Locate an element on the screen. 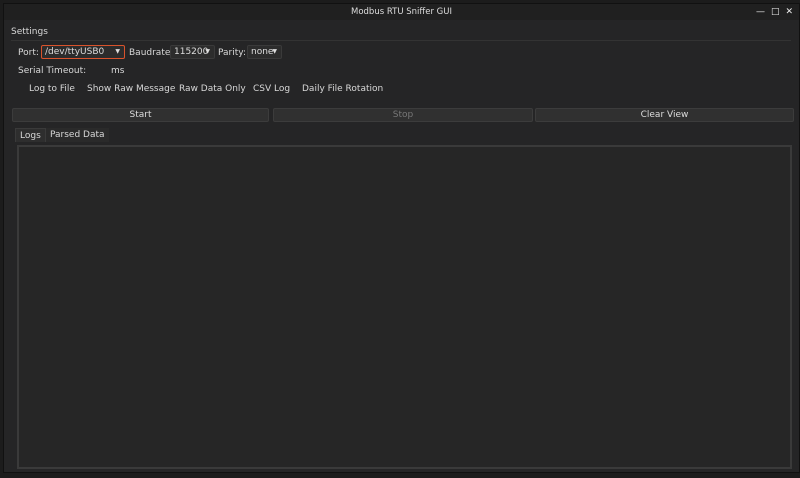 The image size is (800, 478). tab-parsed-data: Parsed Data is located at coordinates (77, 135).